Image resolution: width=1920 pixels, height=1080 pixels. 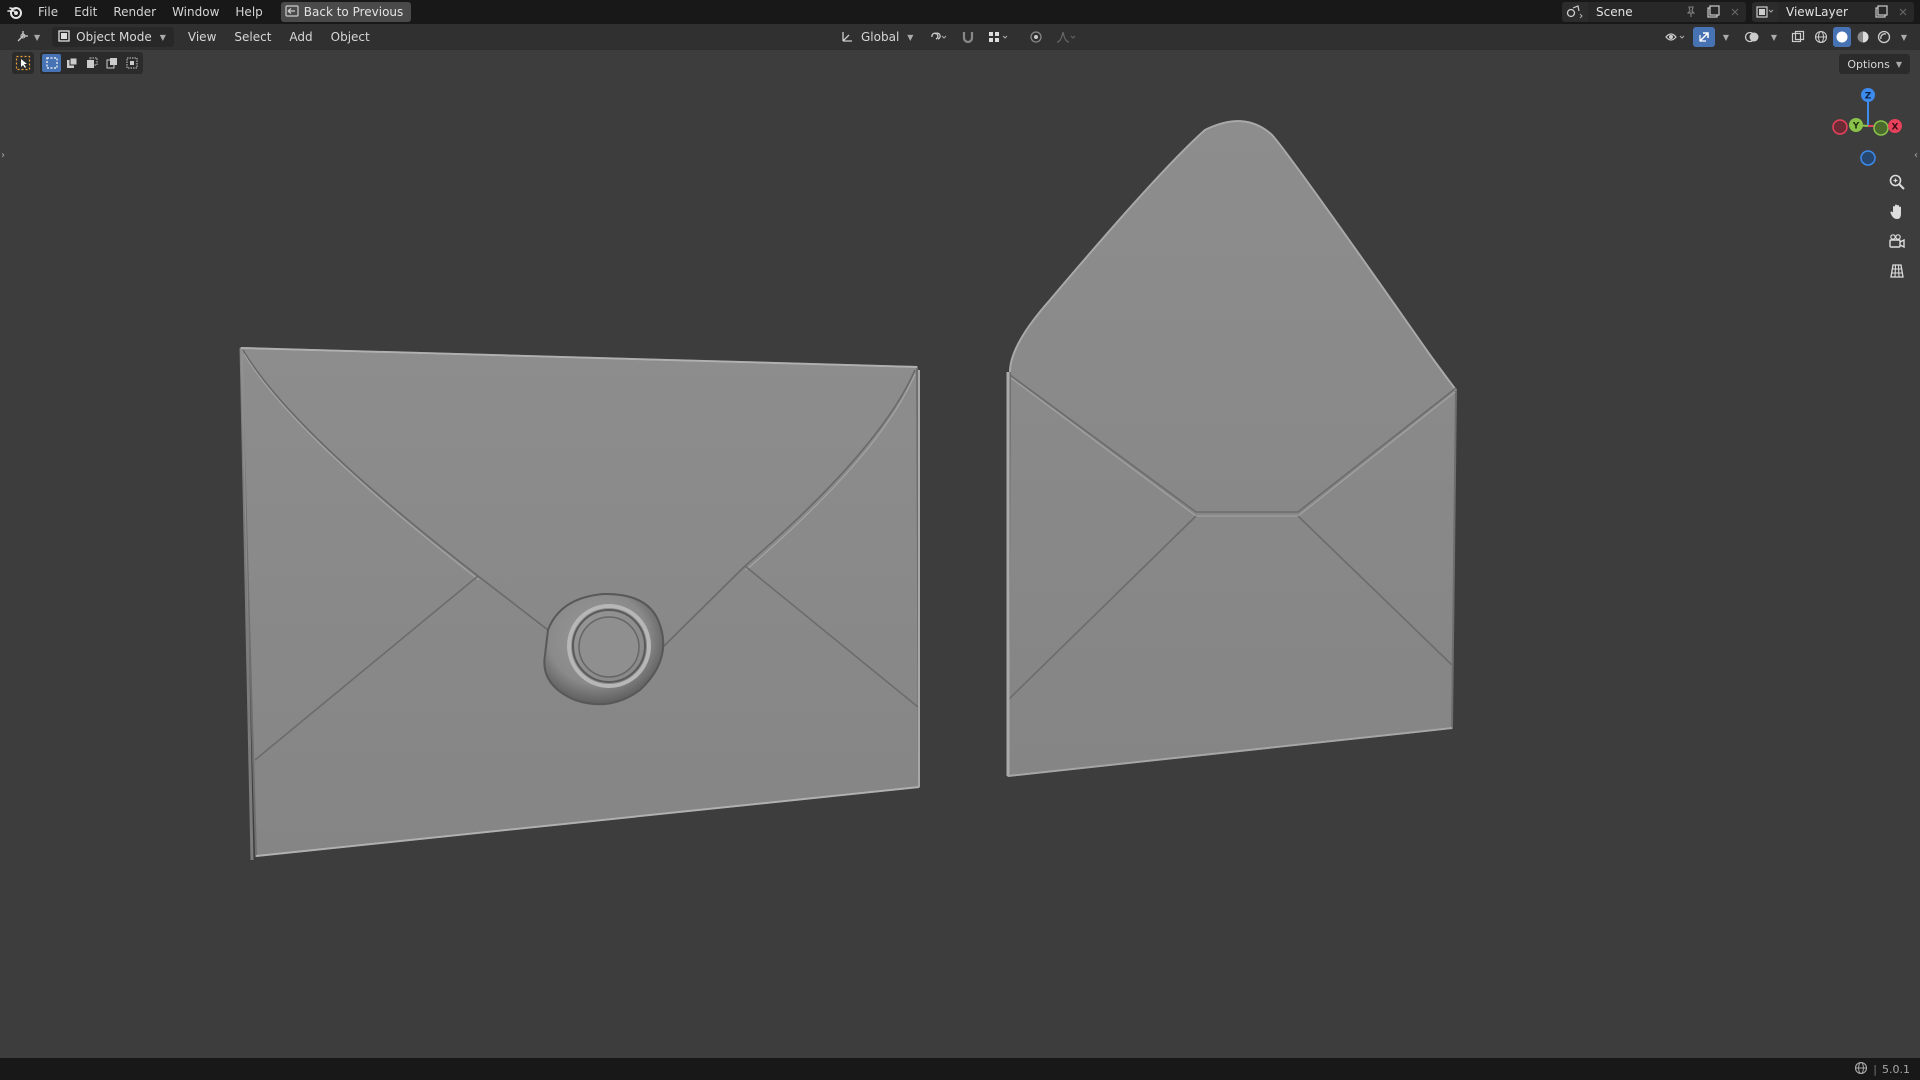 I want to click on select-invert-icon, so click(x=111, y=63).